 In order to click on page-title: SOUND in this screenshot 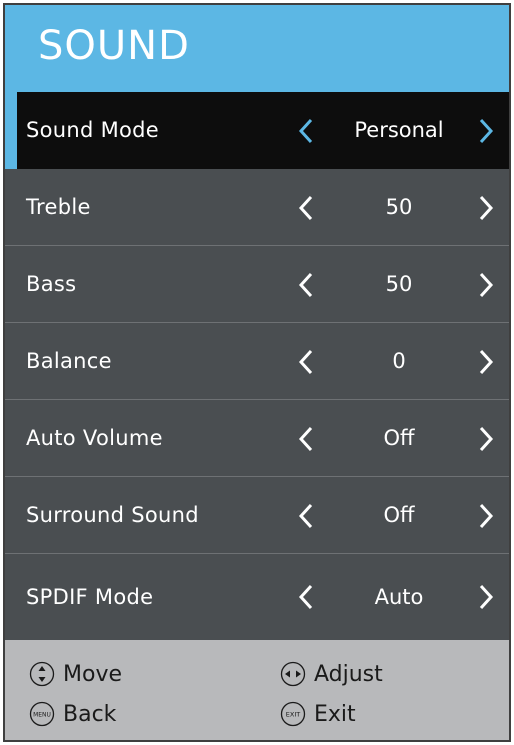, I will do `click(114, 46)`.